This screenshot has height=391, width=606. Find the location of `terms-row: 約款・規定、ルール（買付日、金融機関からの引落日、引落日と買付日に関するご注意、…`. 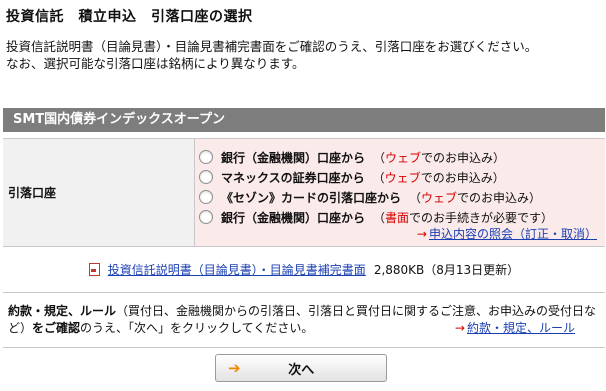

terms-row: 約款・規定、ルール（買付日、金融機関からの引落日、引落日と買付日に関するご注意、… is located at coordinates (304, 320).